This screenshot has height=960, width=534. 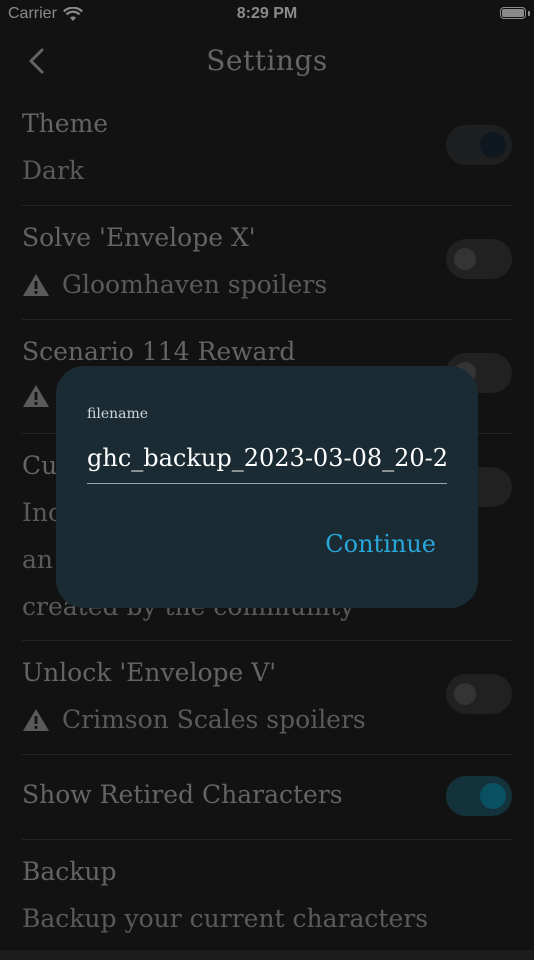 I want to click on filename-input, so click(x=267, y=458).